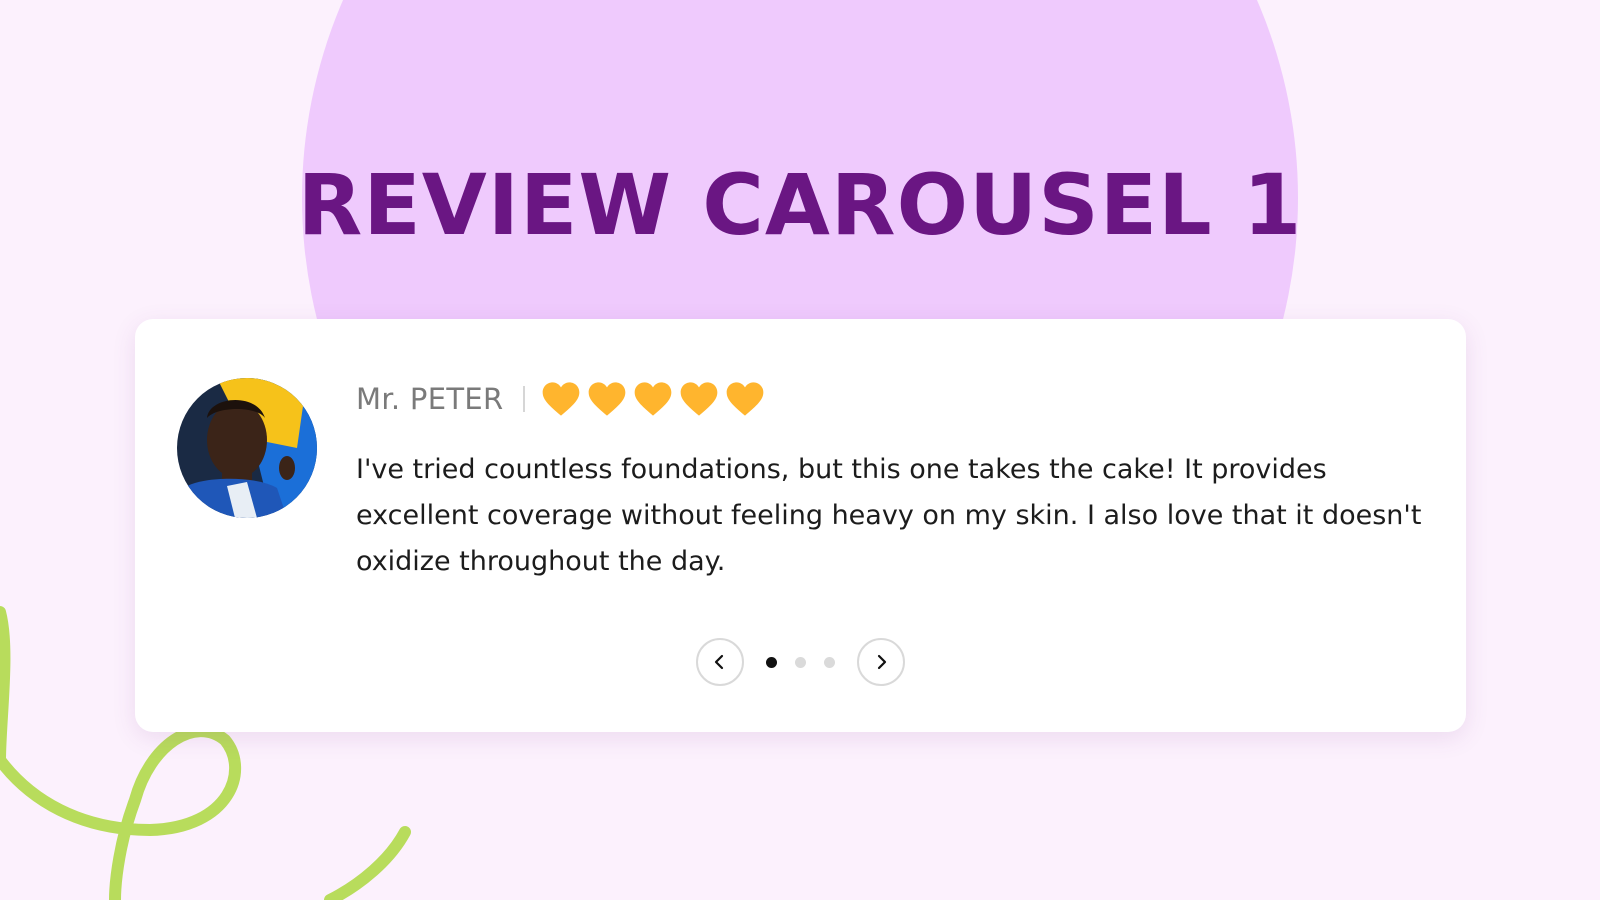 This screenshot has width=1600, height=900. I want to click on reviewer-name: Mr. PETER, so click(430, 399).